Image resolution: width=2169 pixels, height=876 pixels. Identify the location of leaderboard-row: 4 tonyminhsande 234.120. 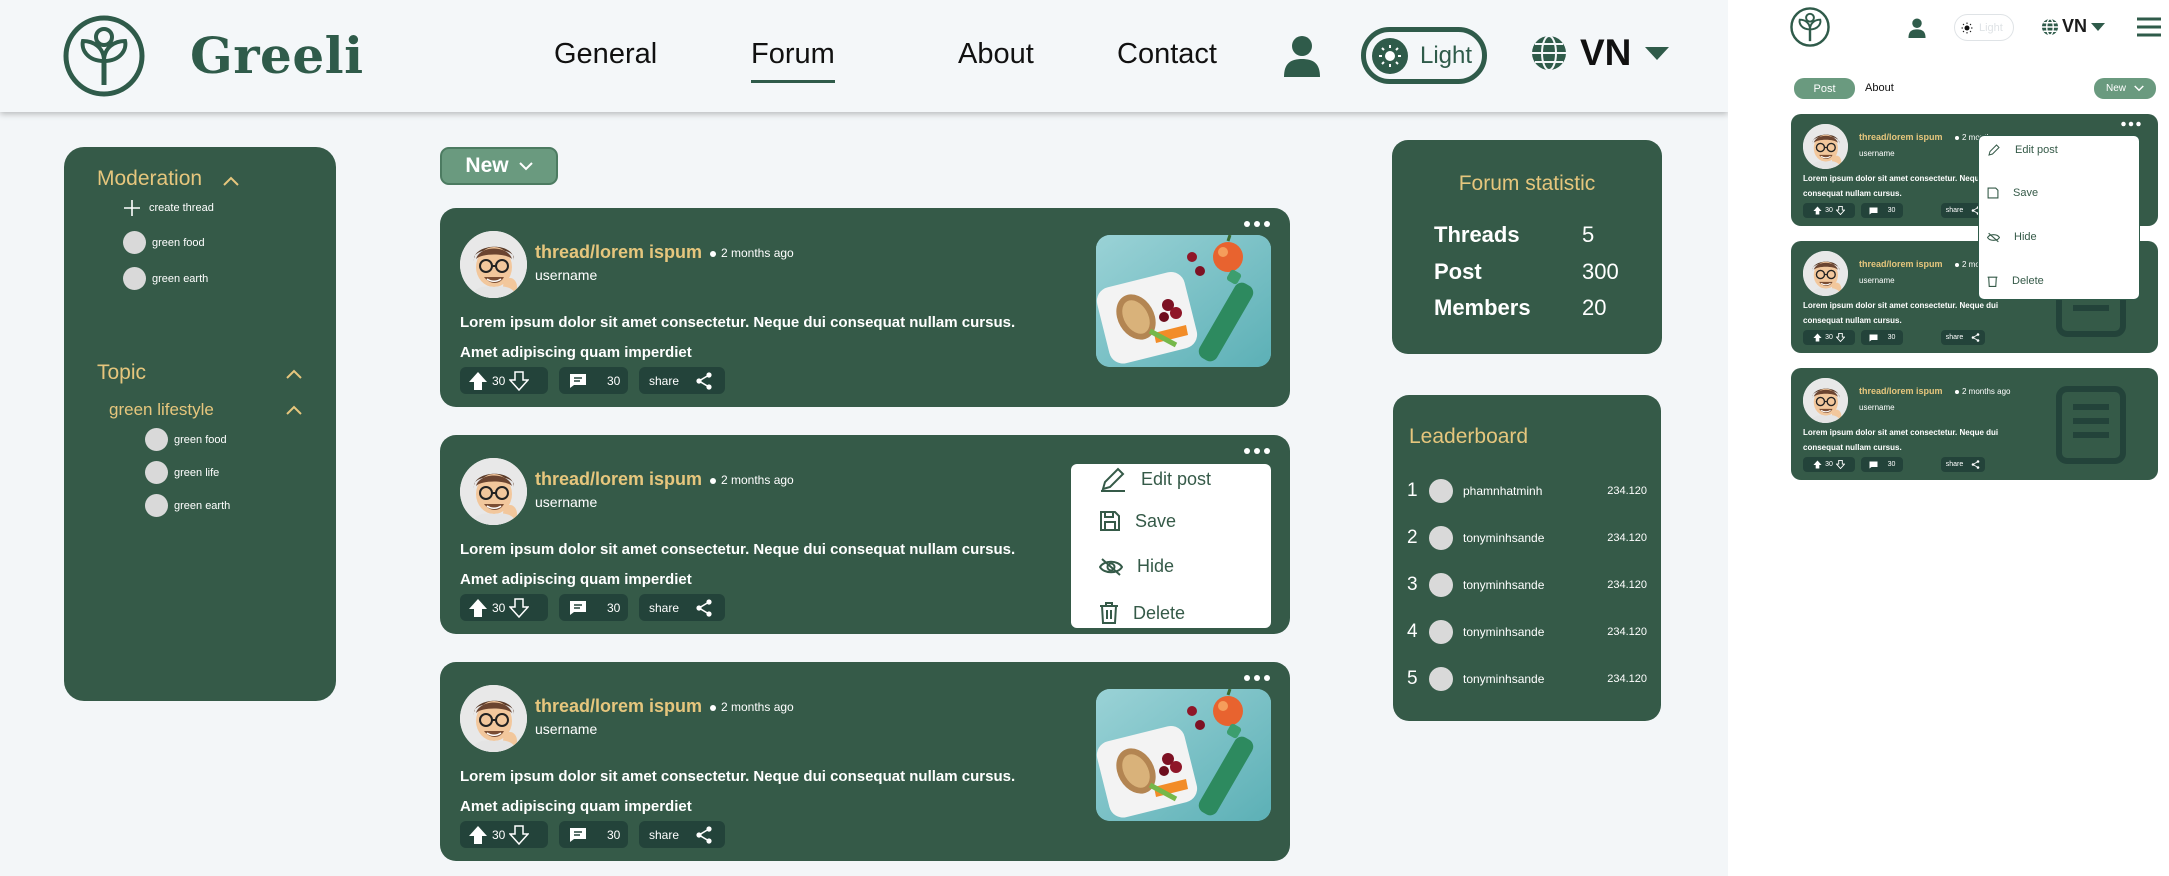
(1527, 632).